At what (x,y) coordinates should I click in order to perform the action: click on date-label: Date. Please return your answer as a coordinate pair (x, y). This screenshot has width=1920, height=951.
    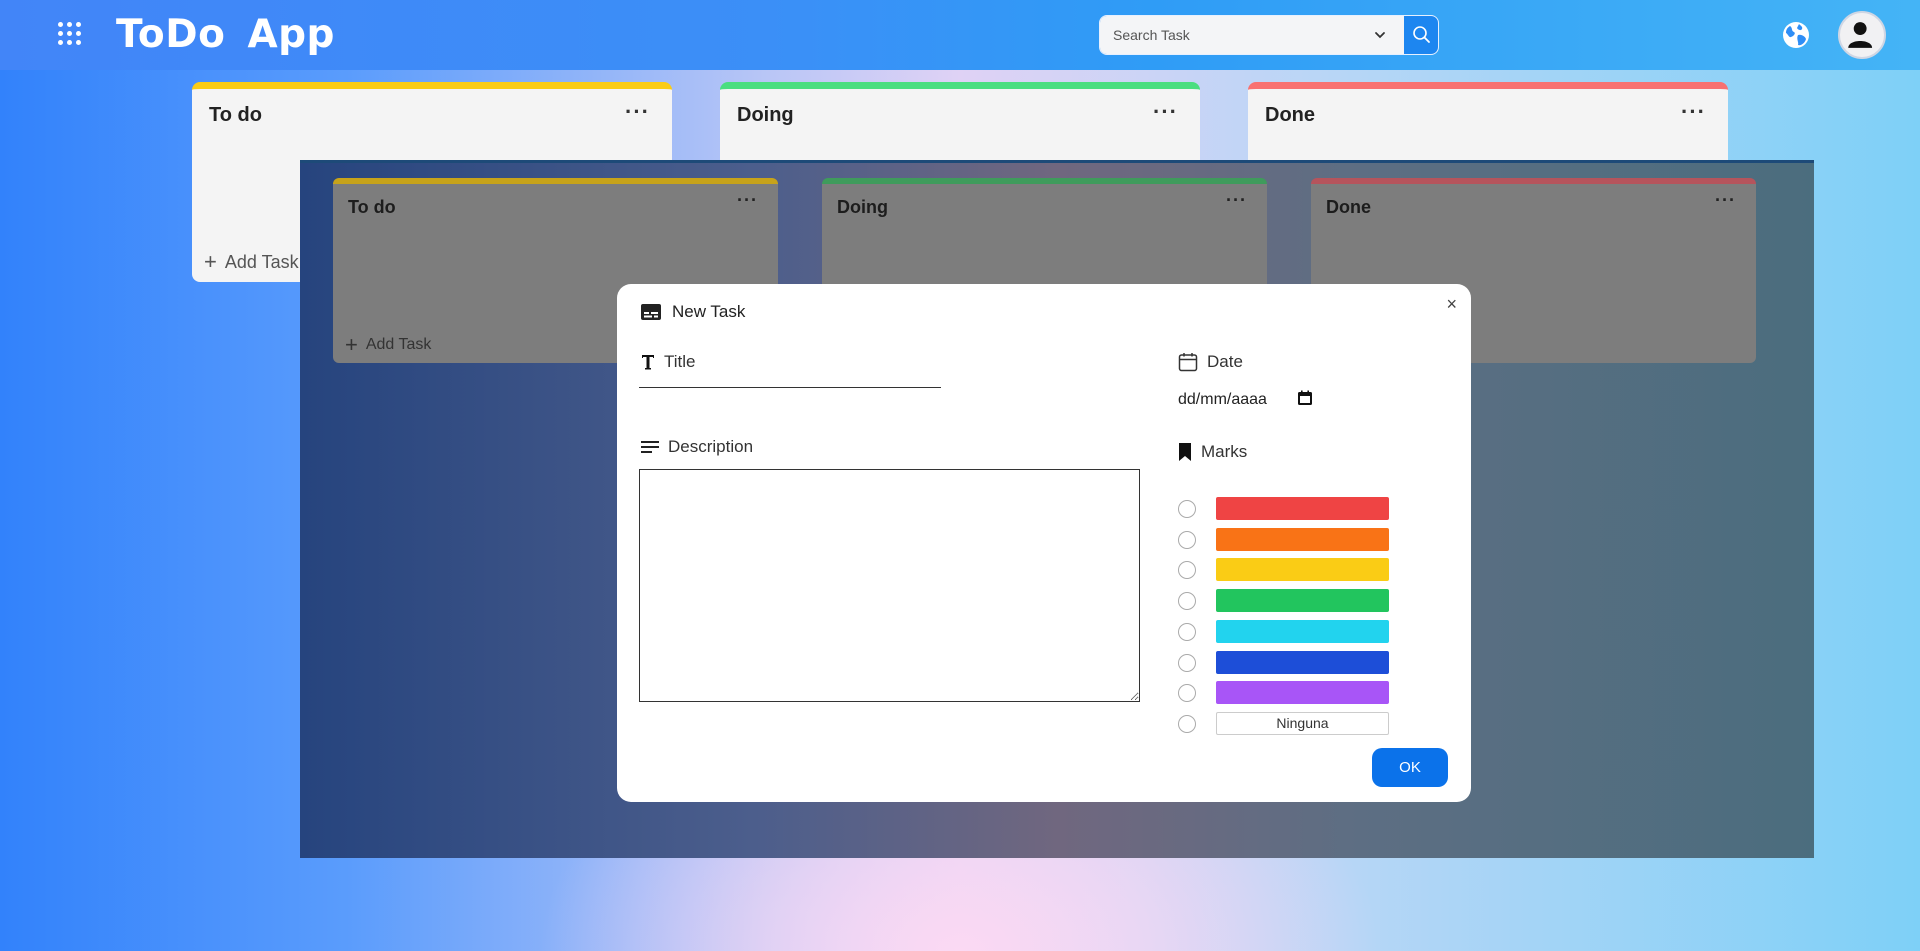
    Looking at the image, I should click on (1210, 362).